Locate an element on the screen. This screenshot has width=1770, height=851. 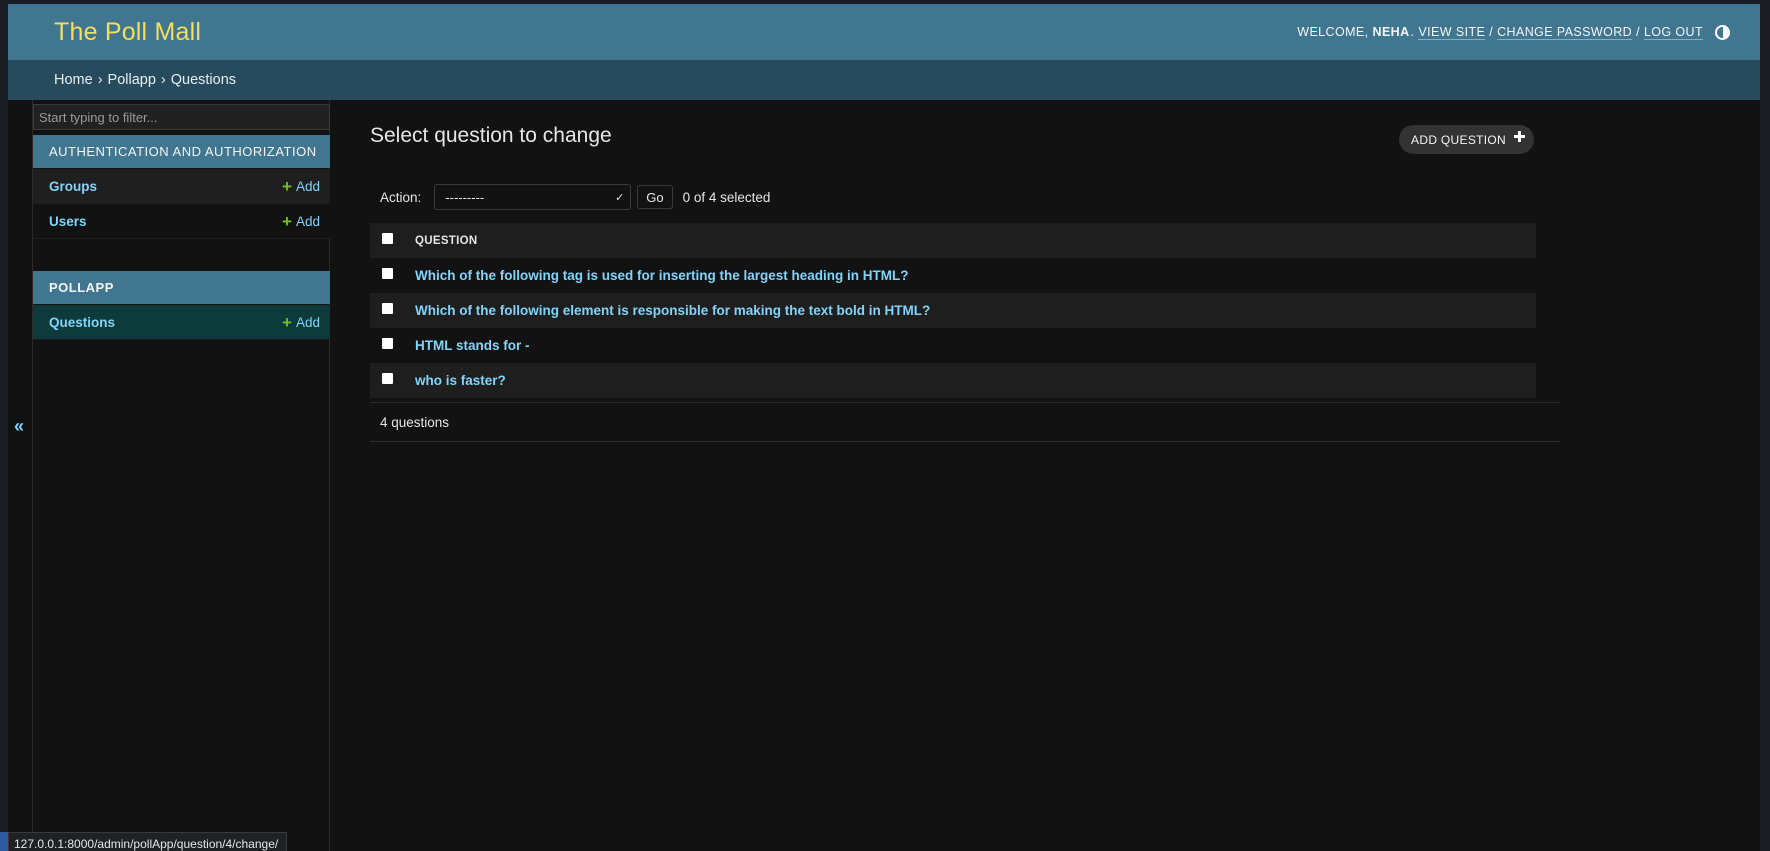
breadcrumb-current: Questions is located at coordinates (203, 80).